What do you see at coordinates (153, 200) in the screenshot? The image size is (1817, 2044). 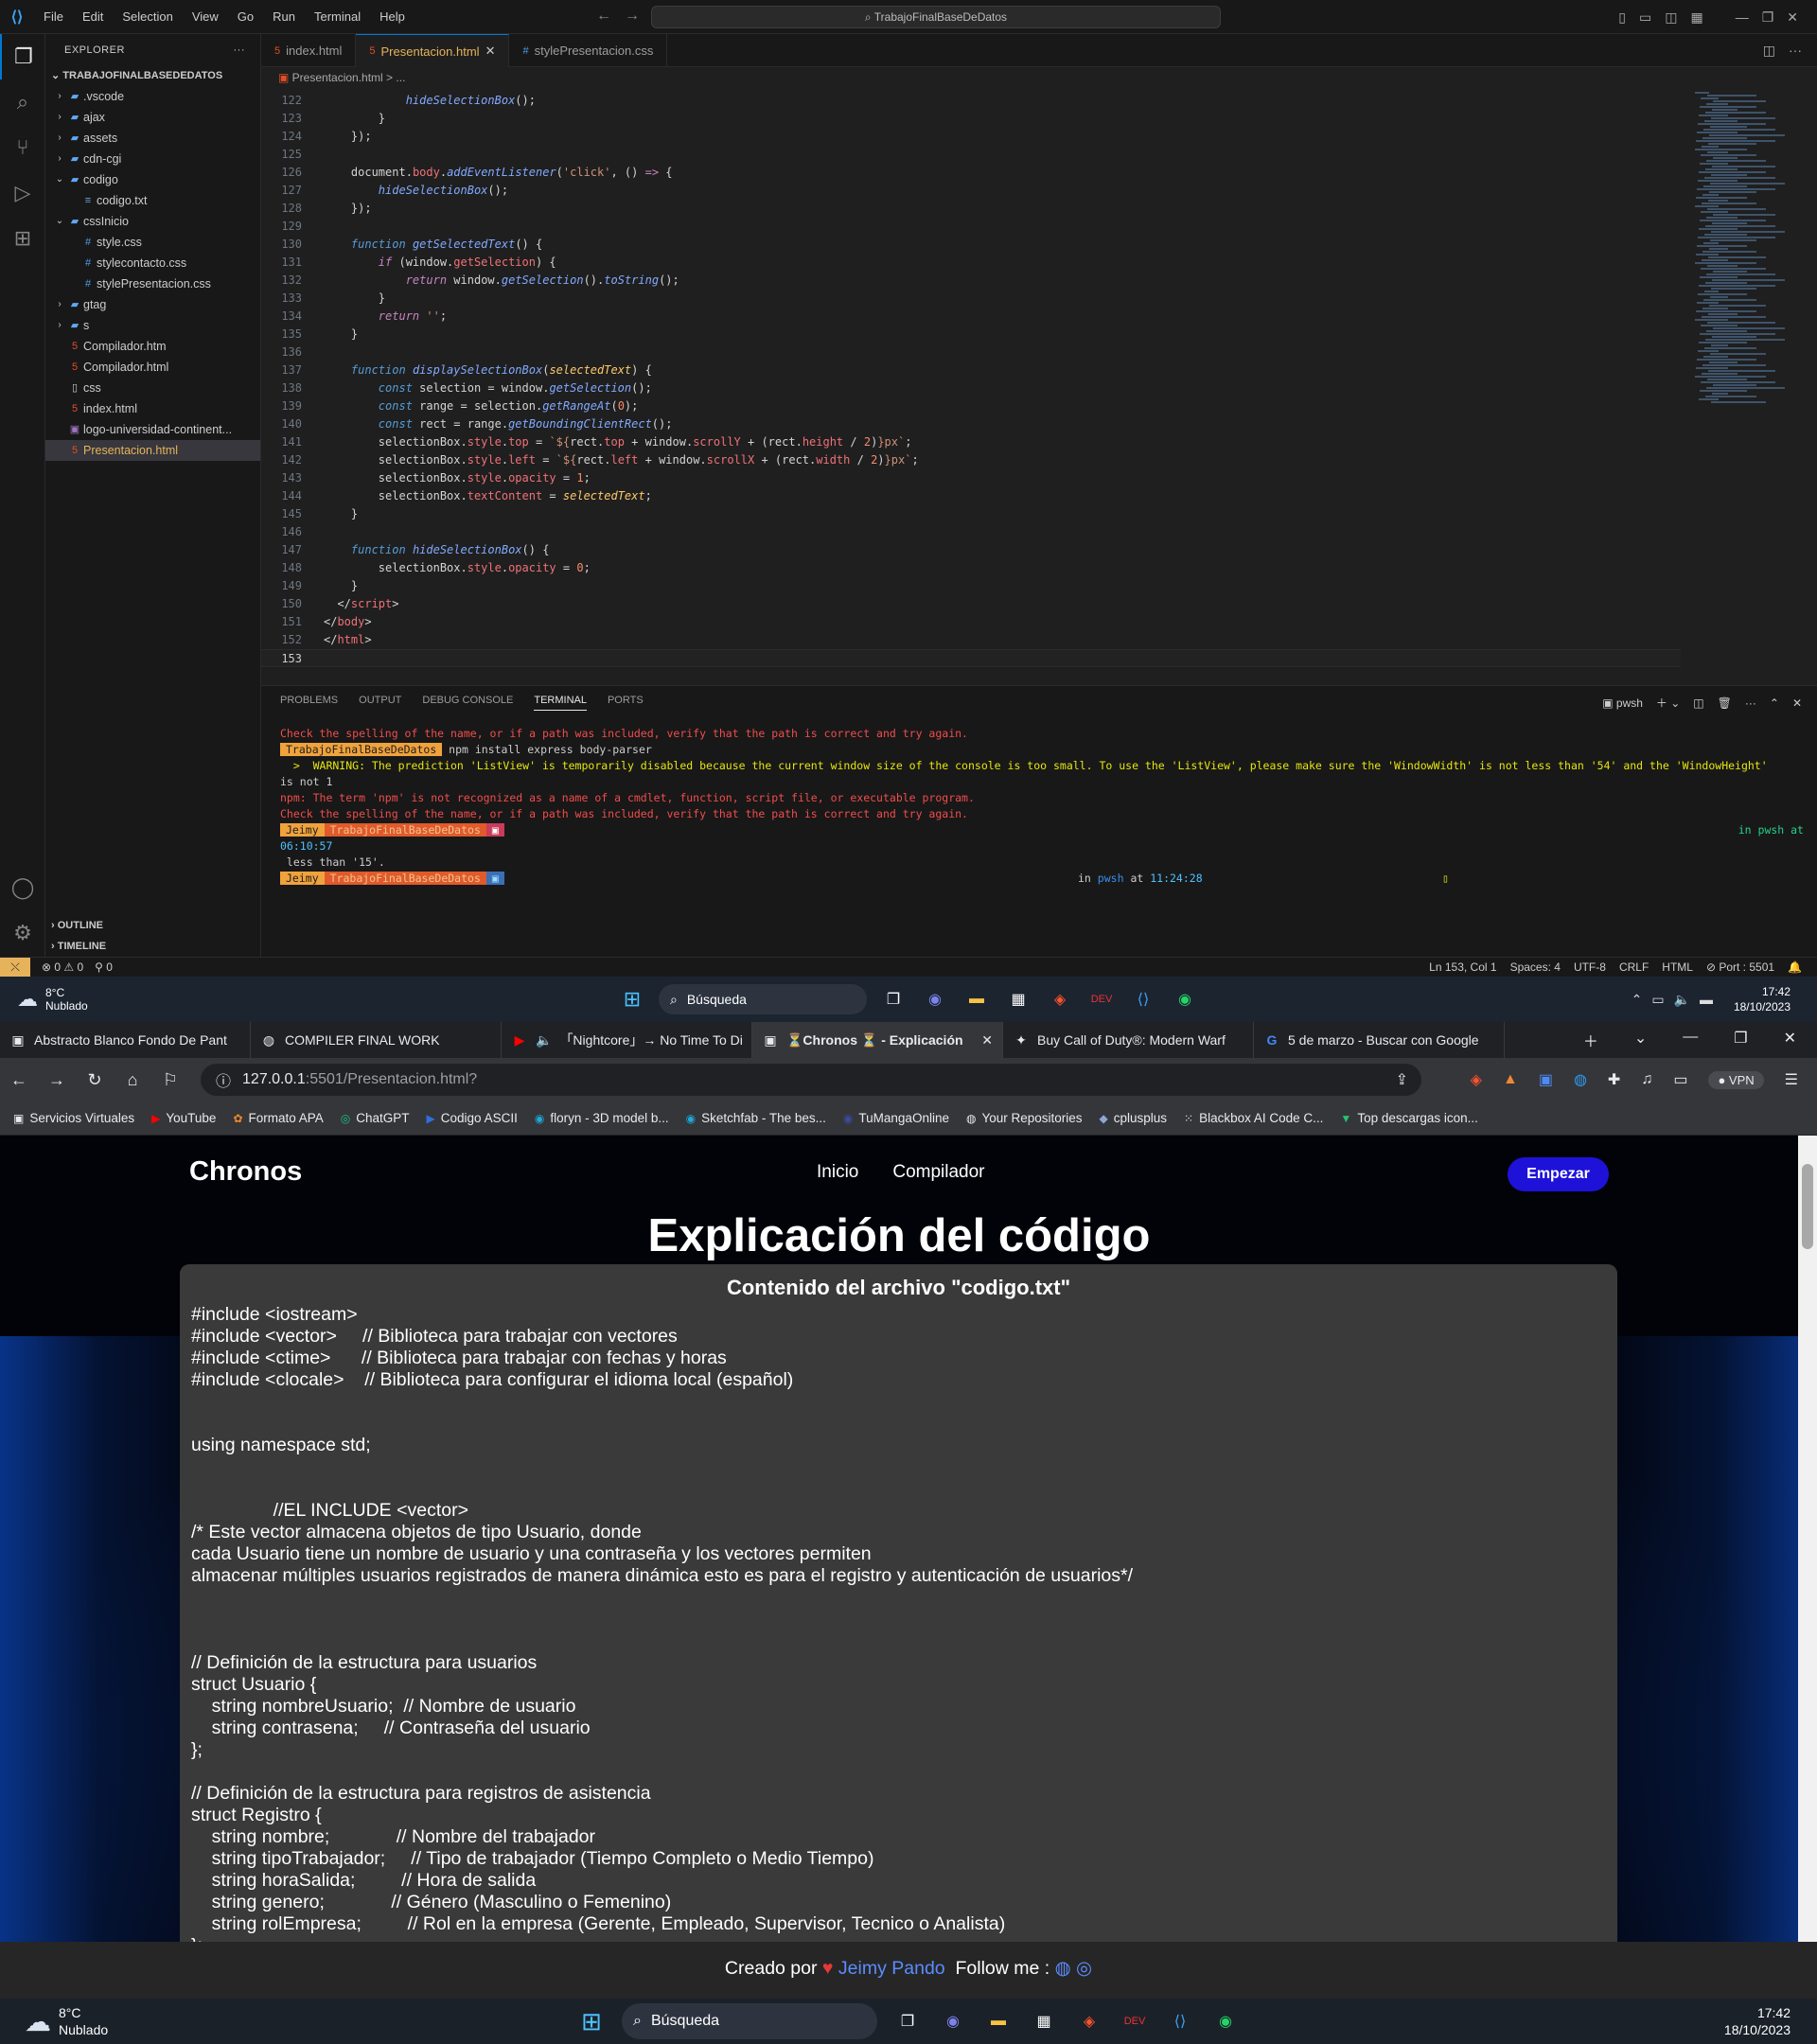 I see `file-tree-item: ≡ codigo.txt` at bounding box center [153, 200].